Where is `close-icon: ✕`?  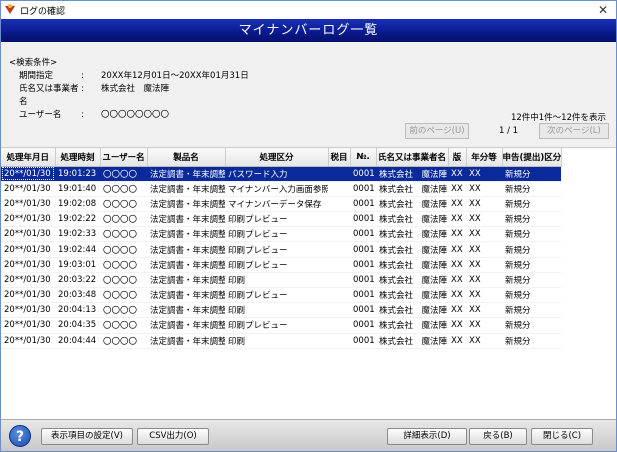
close-icon: ✕ is located at coordinates (603, 10).